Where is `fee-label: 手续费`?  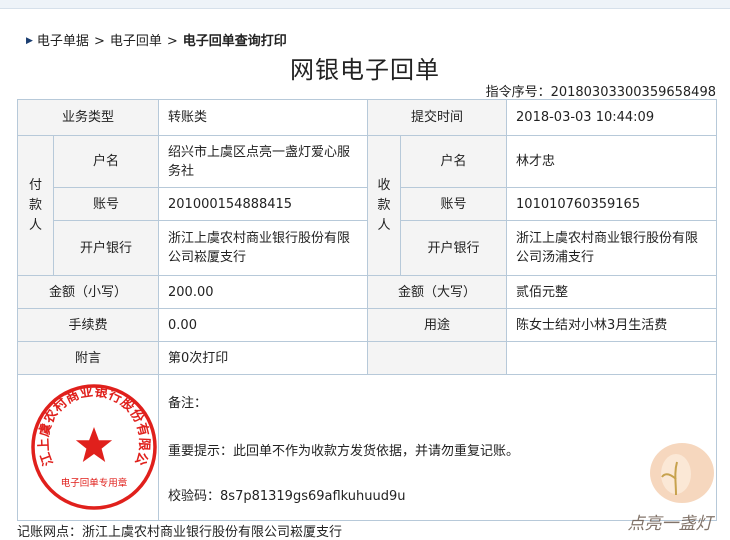 fee-label: 手续费 is located at coordinates (88, 325).